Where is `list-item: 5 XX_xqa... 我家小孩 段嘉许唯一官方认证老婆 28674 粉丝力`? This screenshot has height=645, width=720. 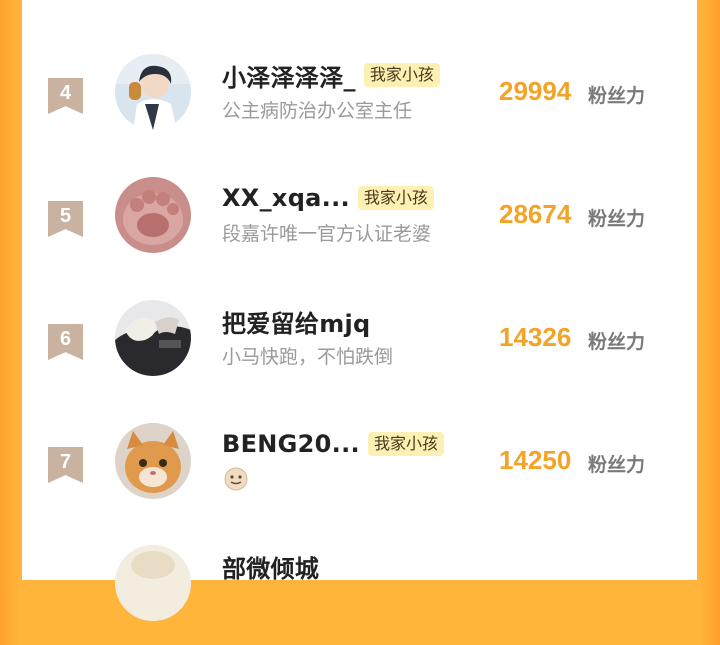
list-item: 5 XX_xqa... 我家小孩 段嘉许唯一官方认证老婆 28674 粉丝力 is located at coordinates (359, 227).